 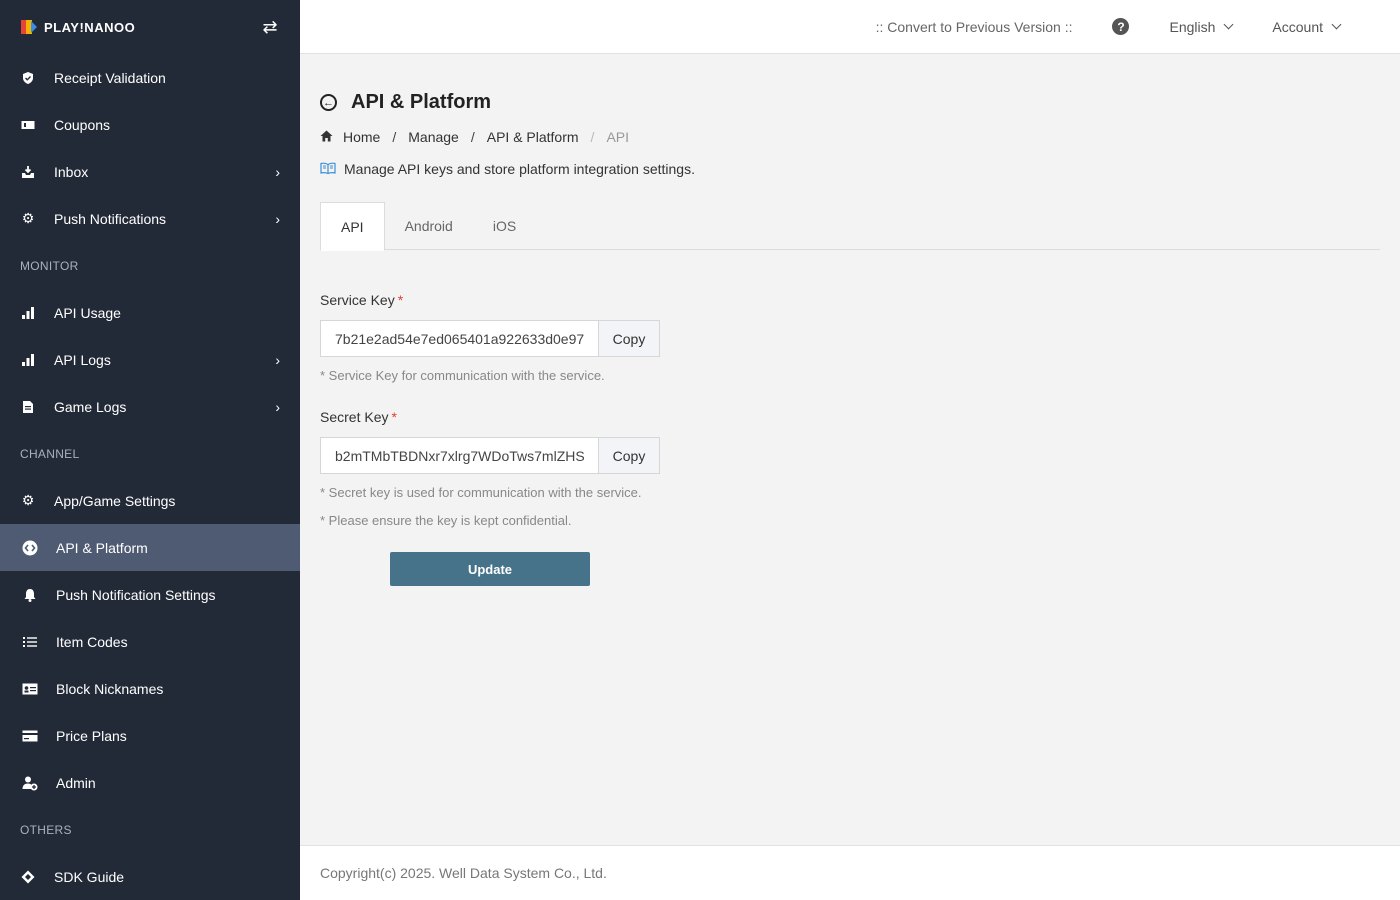 I want to click on breadcrumb-home: Home, so click(x=361, y=137).